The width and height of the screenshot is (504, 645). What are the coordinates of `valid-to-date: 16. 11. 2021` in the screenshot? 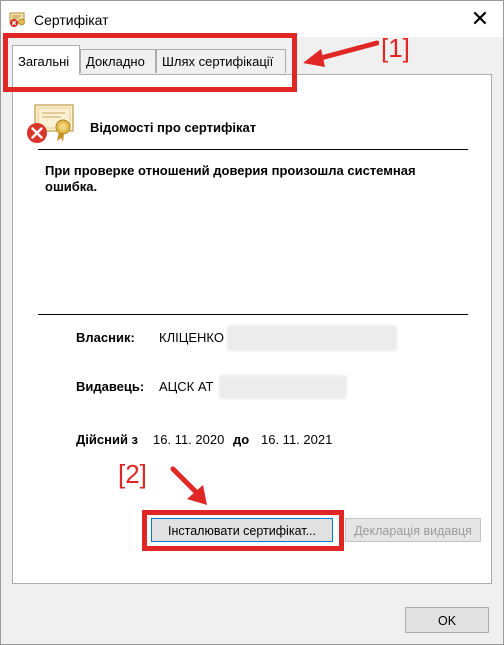 It's located at (297, 439).